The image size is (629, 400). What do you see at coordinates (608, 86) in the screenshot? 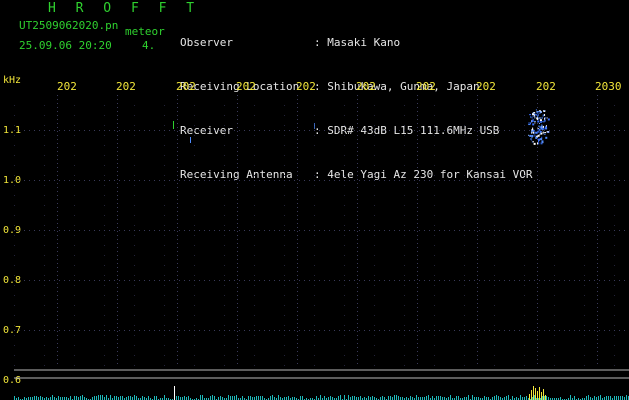
I see `x-tick-label: 2030` at bounding box center [608, 86].